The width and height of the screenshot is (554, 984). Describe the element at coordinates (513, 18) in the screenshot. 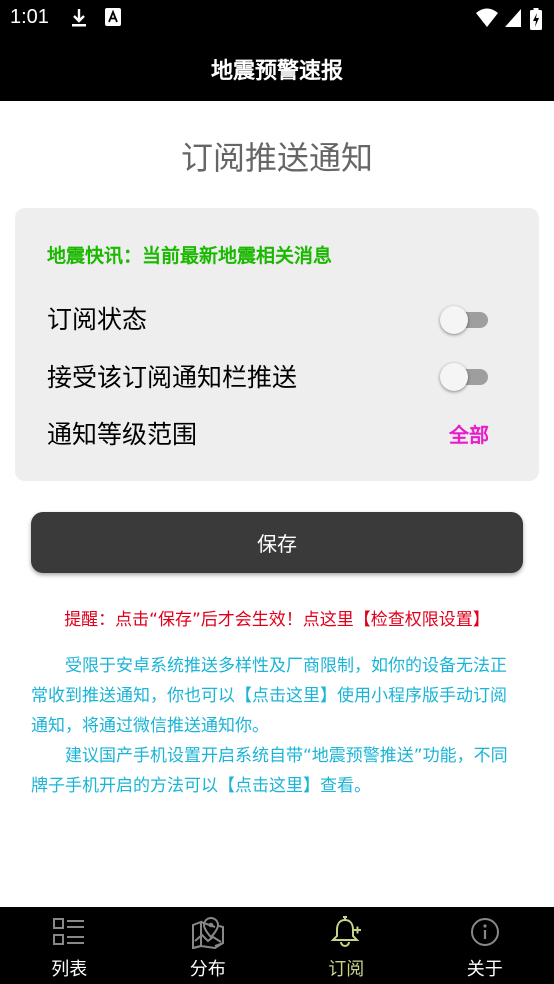

I see `signal-icon` at that location.